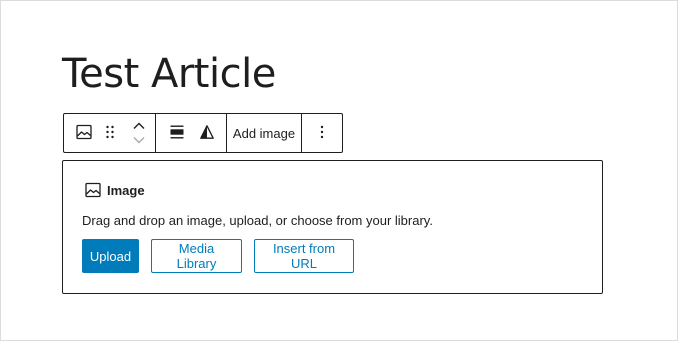 The height and width of the screenshot is (343, 680). Describe the element at coordinates (304, 256) in the screenshot. I see `insert-from-url-button: Insert from URL` at that location.